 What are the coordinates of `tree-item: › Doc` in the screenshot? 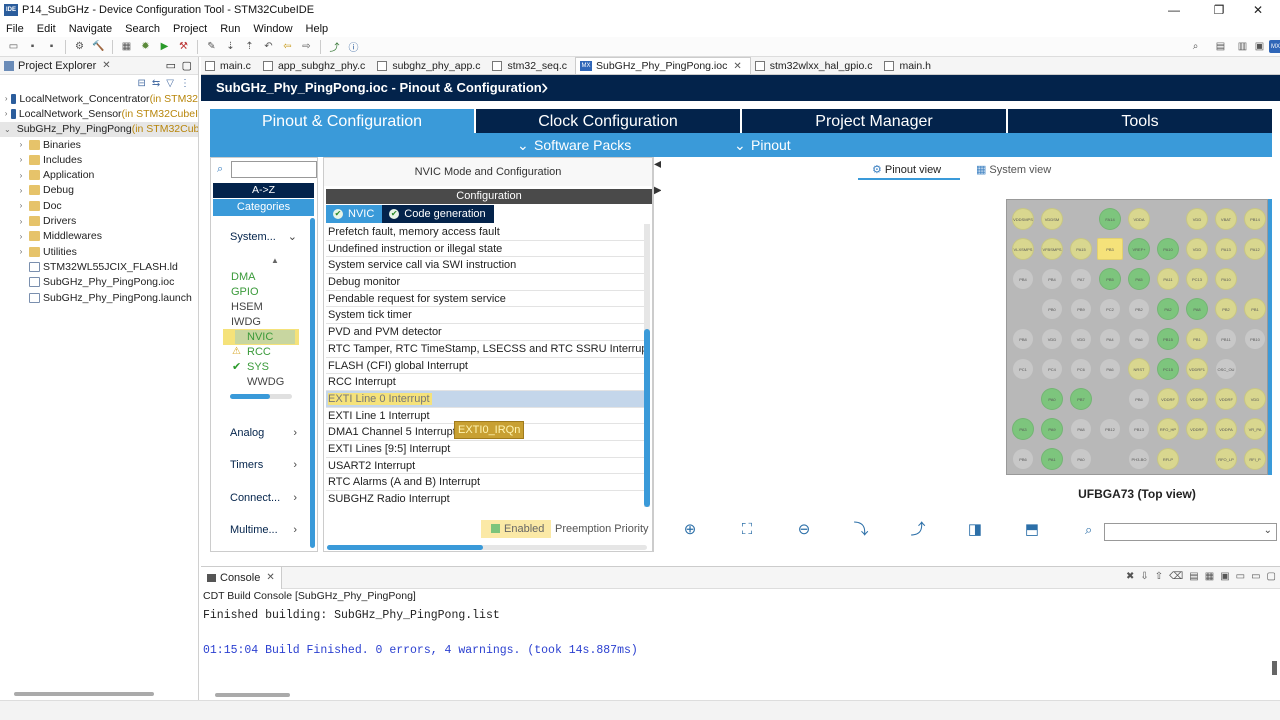 It's located at (99, 205).